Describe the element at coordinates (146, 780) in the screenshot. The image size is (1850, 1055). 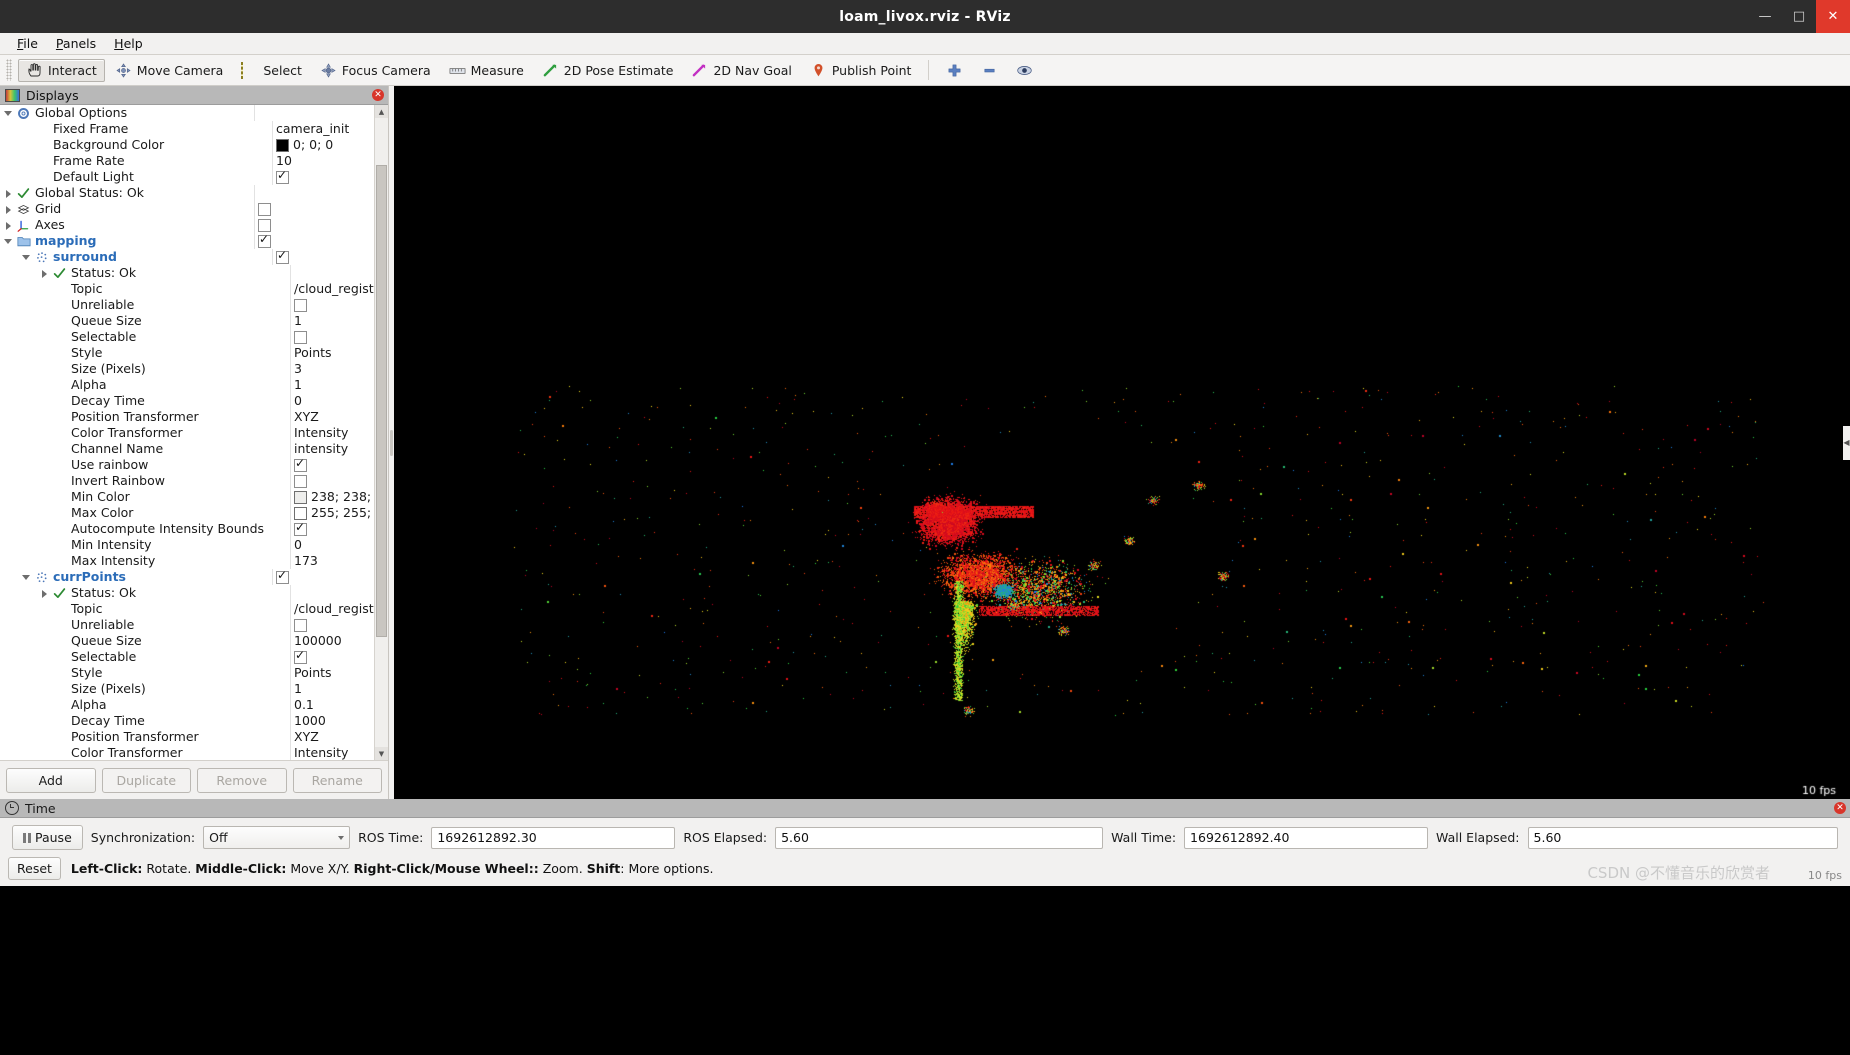
I see `duplicate-button: Duplicate` at that location.